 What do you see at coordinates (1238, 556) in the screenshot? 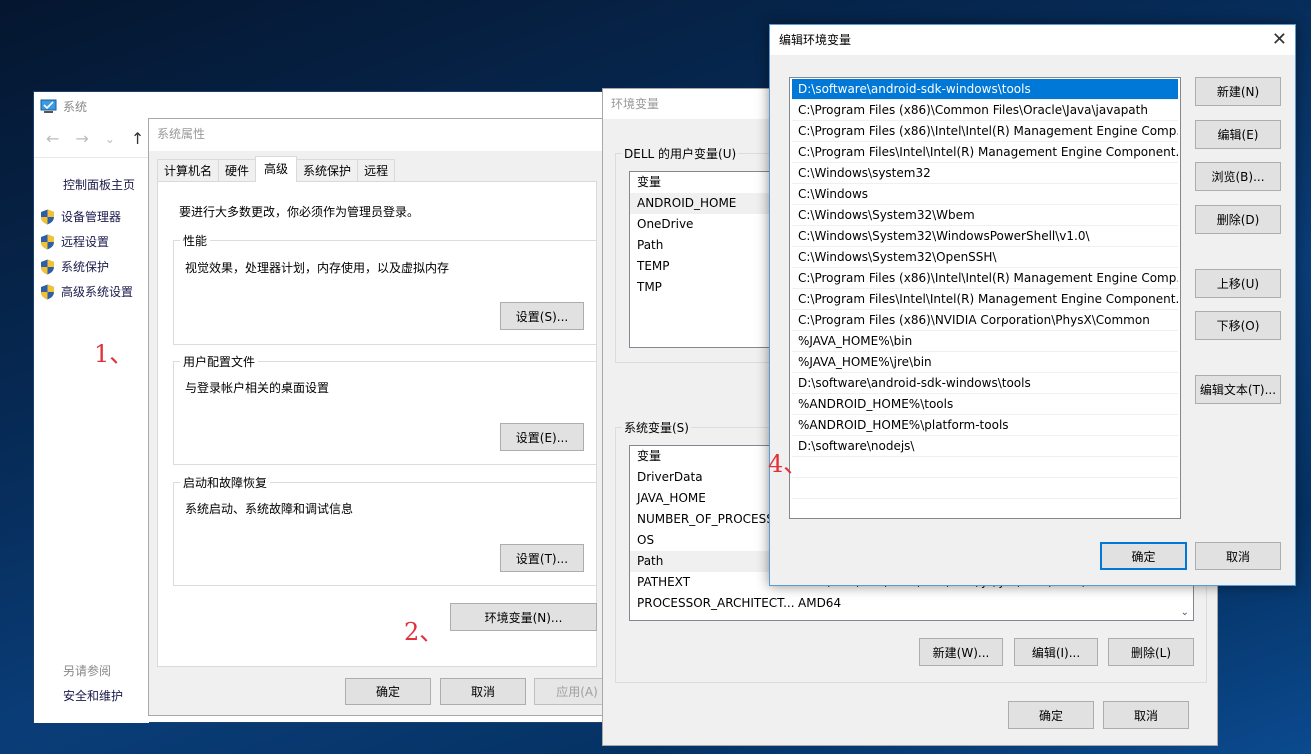
I see `edit-env-cancel-button: 取消` at bounding box center [1238, 556].